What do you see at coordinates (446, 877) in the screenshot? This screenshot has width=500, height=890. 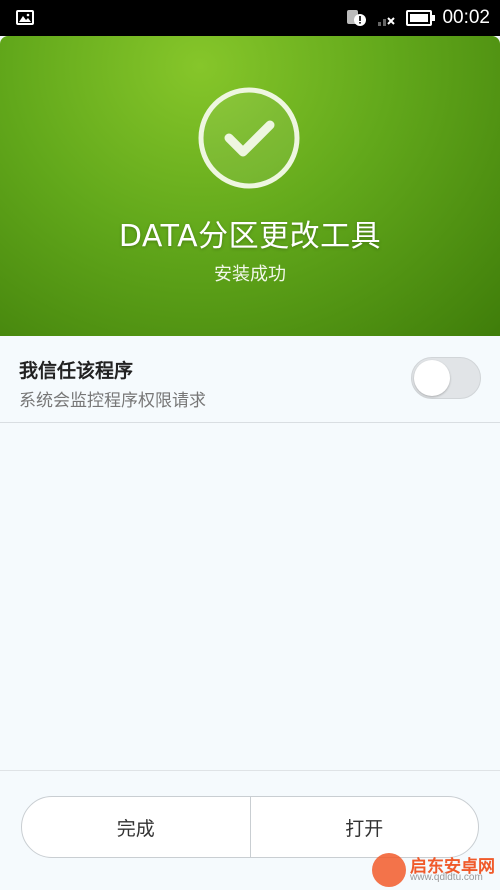 I see `watermark-url: www.qdldtu.com` at bounding box center [446, 877].